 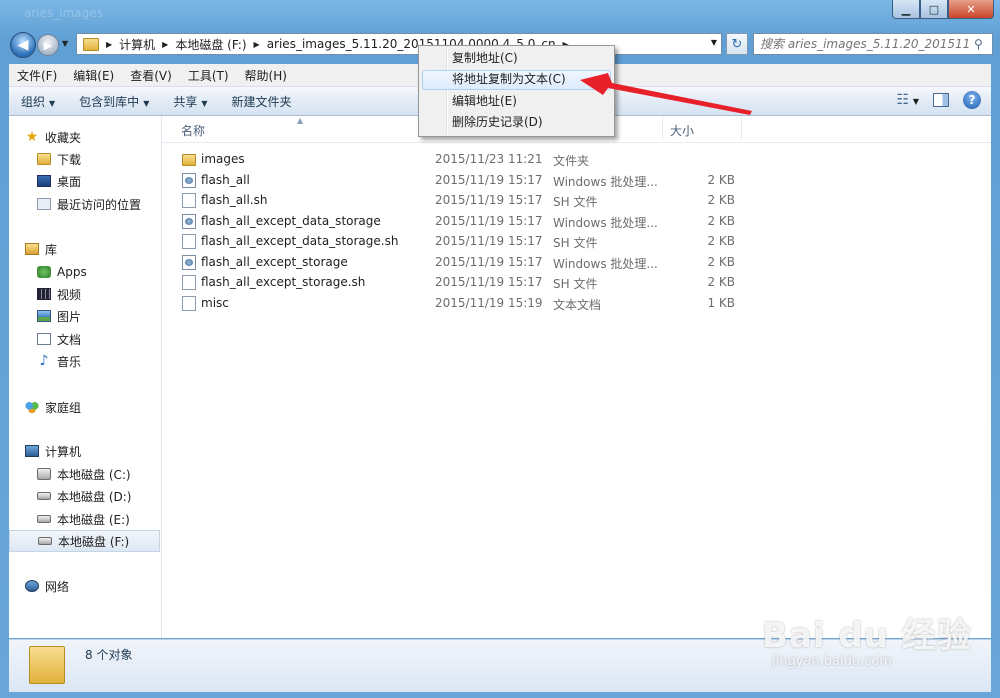 I want to click on sidebar-item-downloads: 下载, so click(x=98, y=159).